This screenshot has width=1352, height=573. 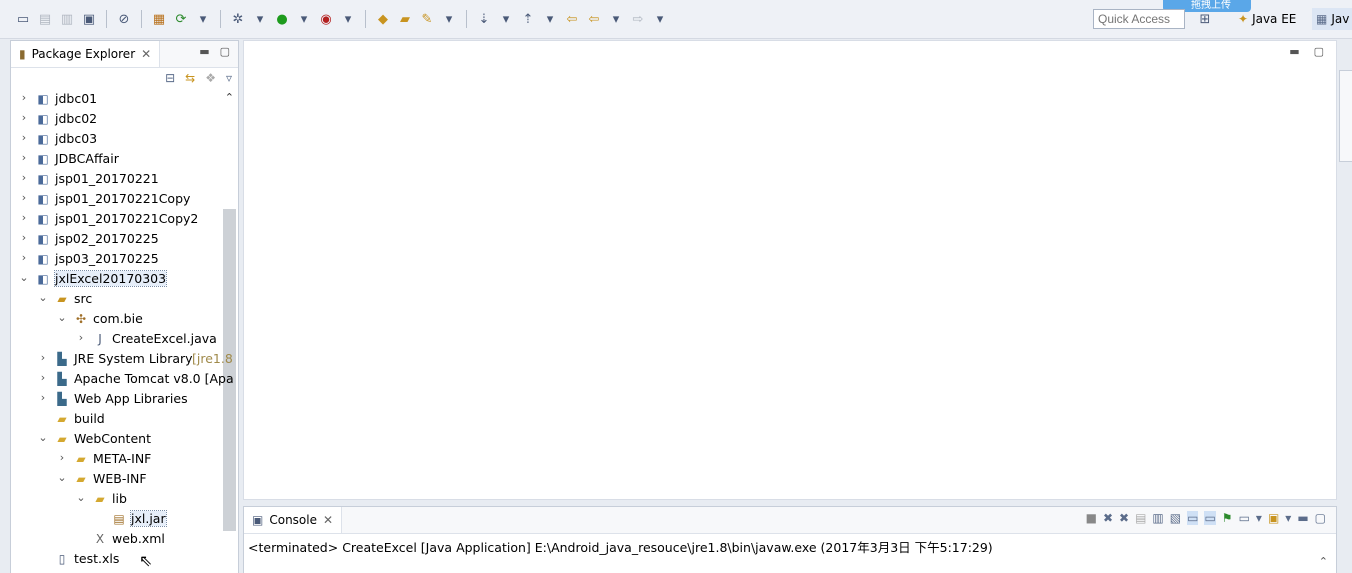 What do you see at coordinates (116, 199) in the screenshot?
I see `tree-item: › ◧ jsp01_20170221Copy` at bounding box center [116, 199].